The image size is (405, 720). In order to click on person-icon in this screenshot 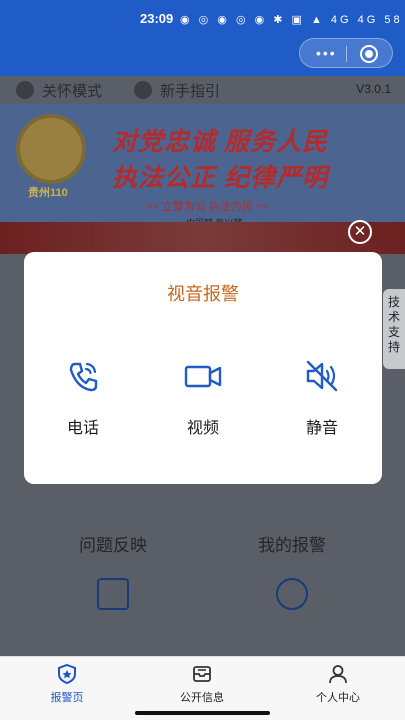, I will do `click(338, 674)`.